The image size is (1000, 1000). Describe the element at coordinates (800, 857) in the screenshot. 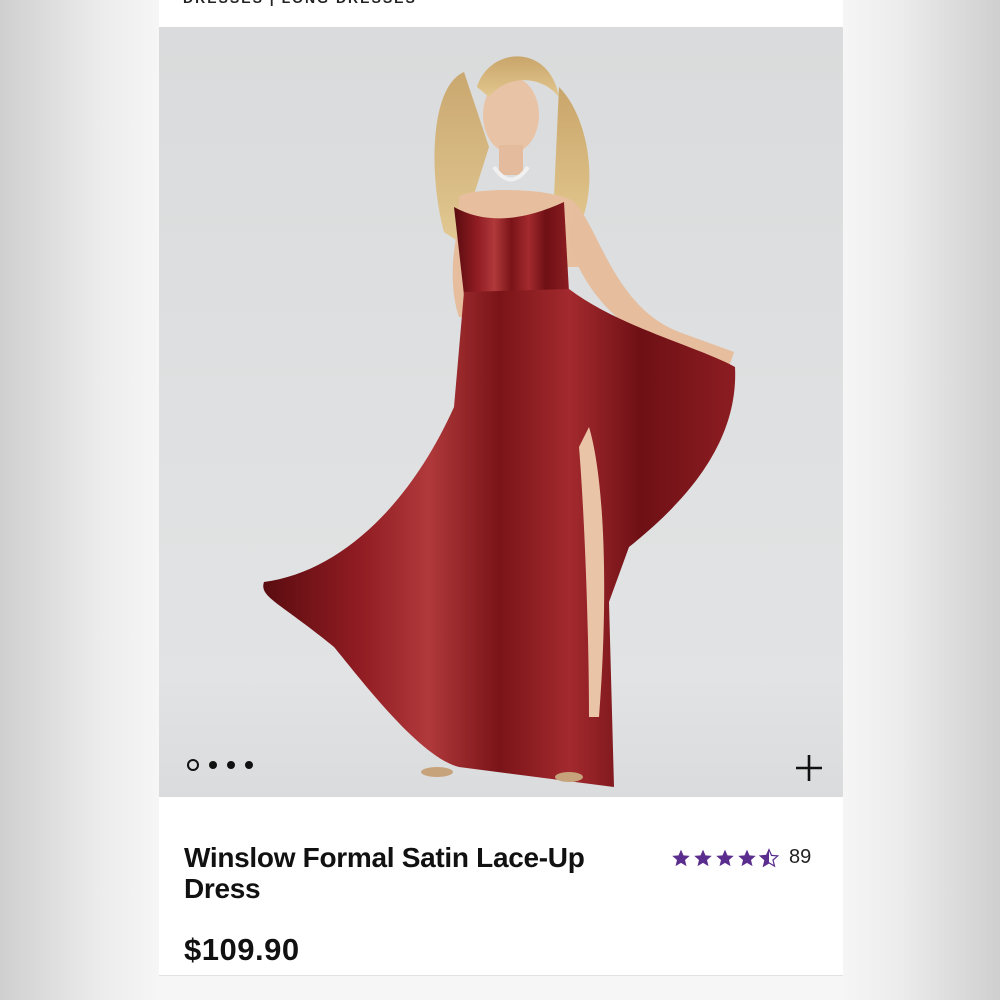

I see `rating-count: 89` at that location.